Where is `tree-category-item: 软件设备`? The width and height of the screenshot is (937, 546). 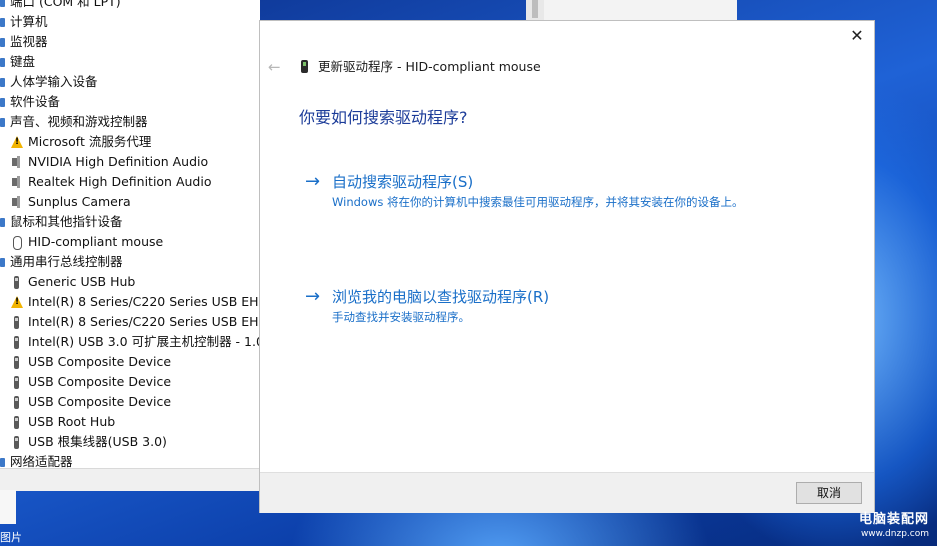
tree-category-item: 软件设备 is located at coordinates (30, 102).